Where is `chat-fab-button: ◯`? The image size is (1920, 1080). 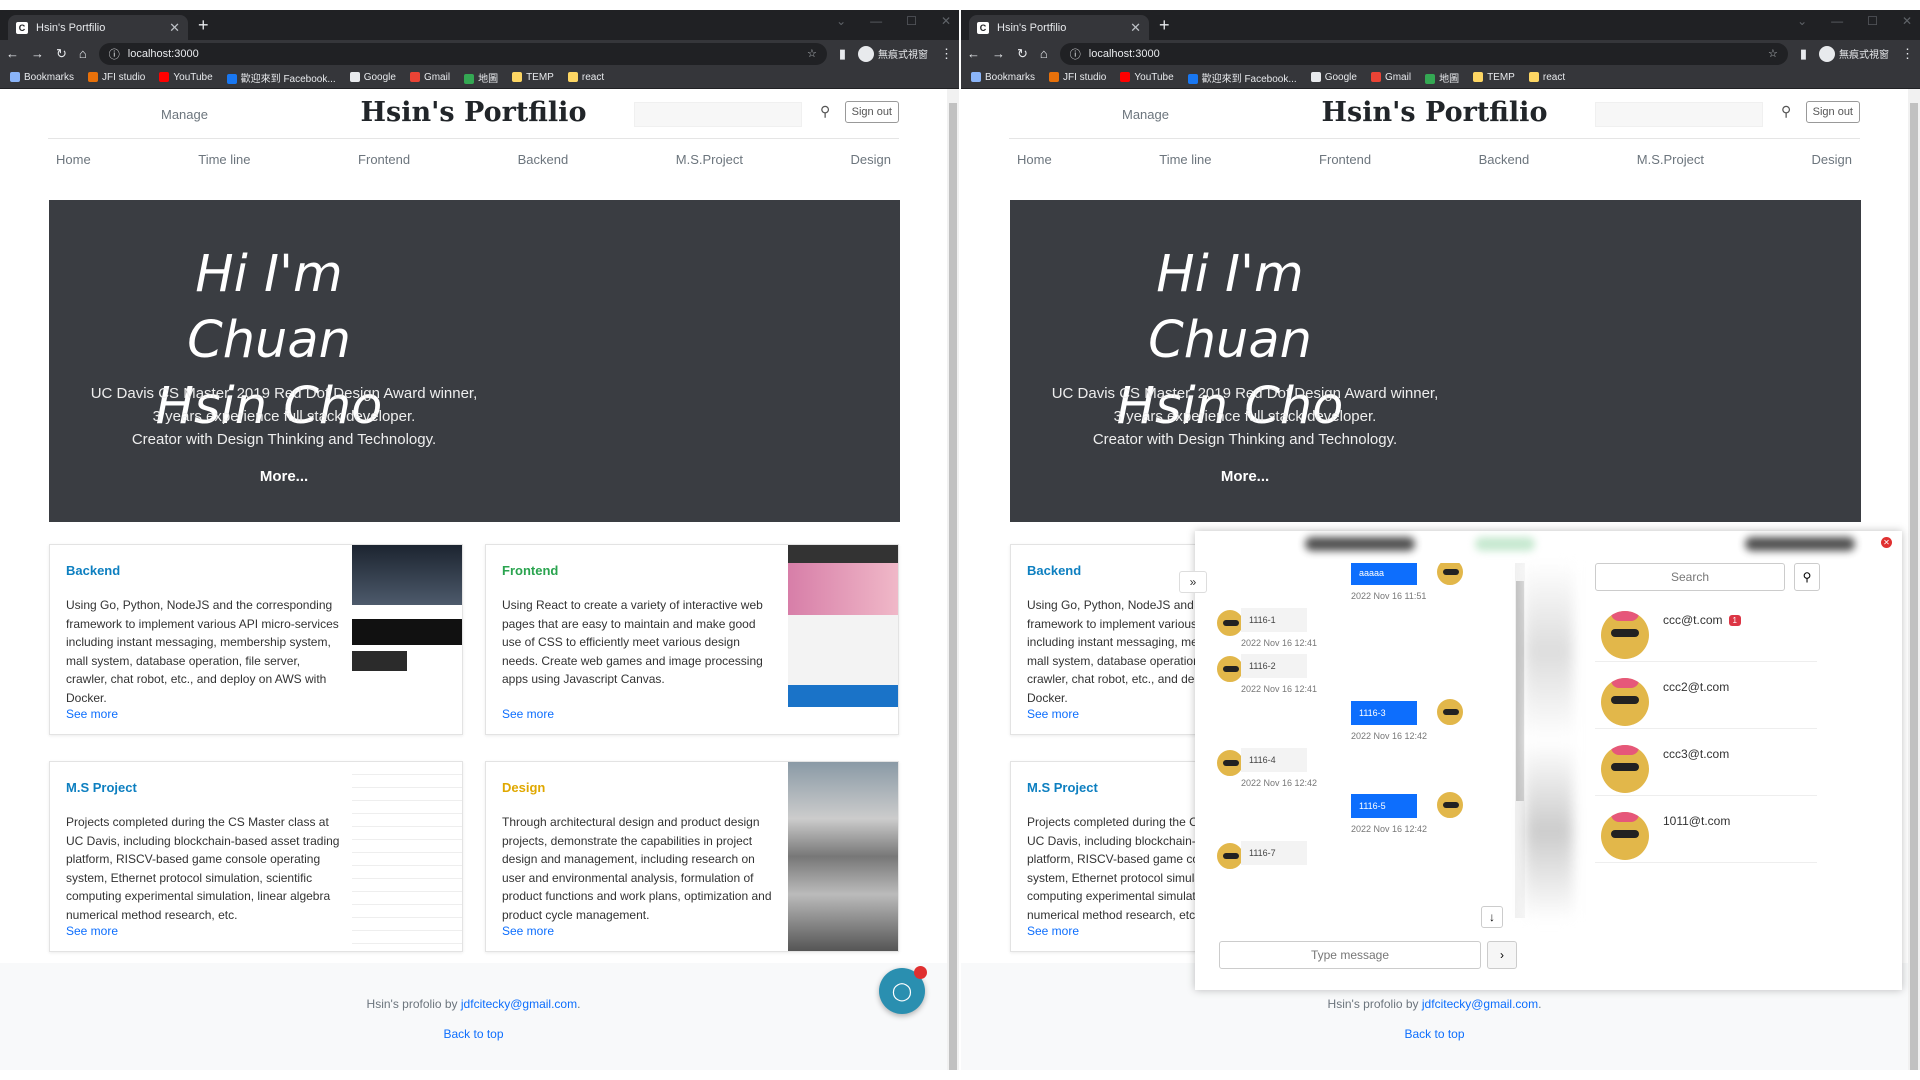
chat-fab-button: ◯ is located at coordinates (903, 990).